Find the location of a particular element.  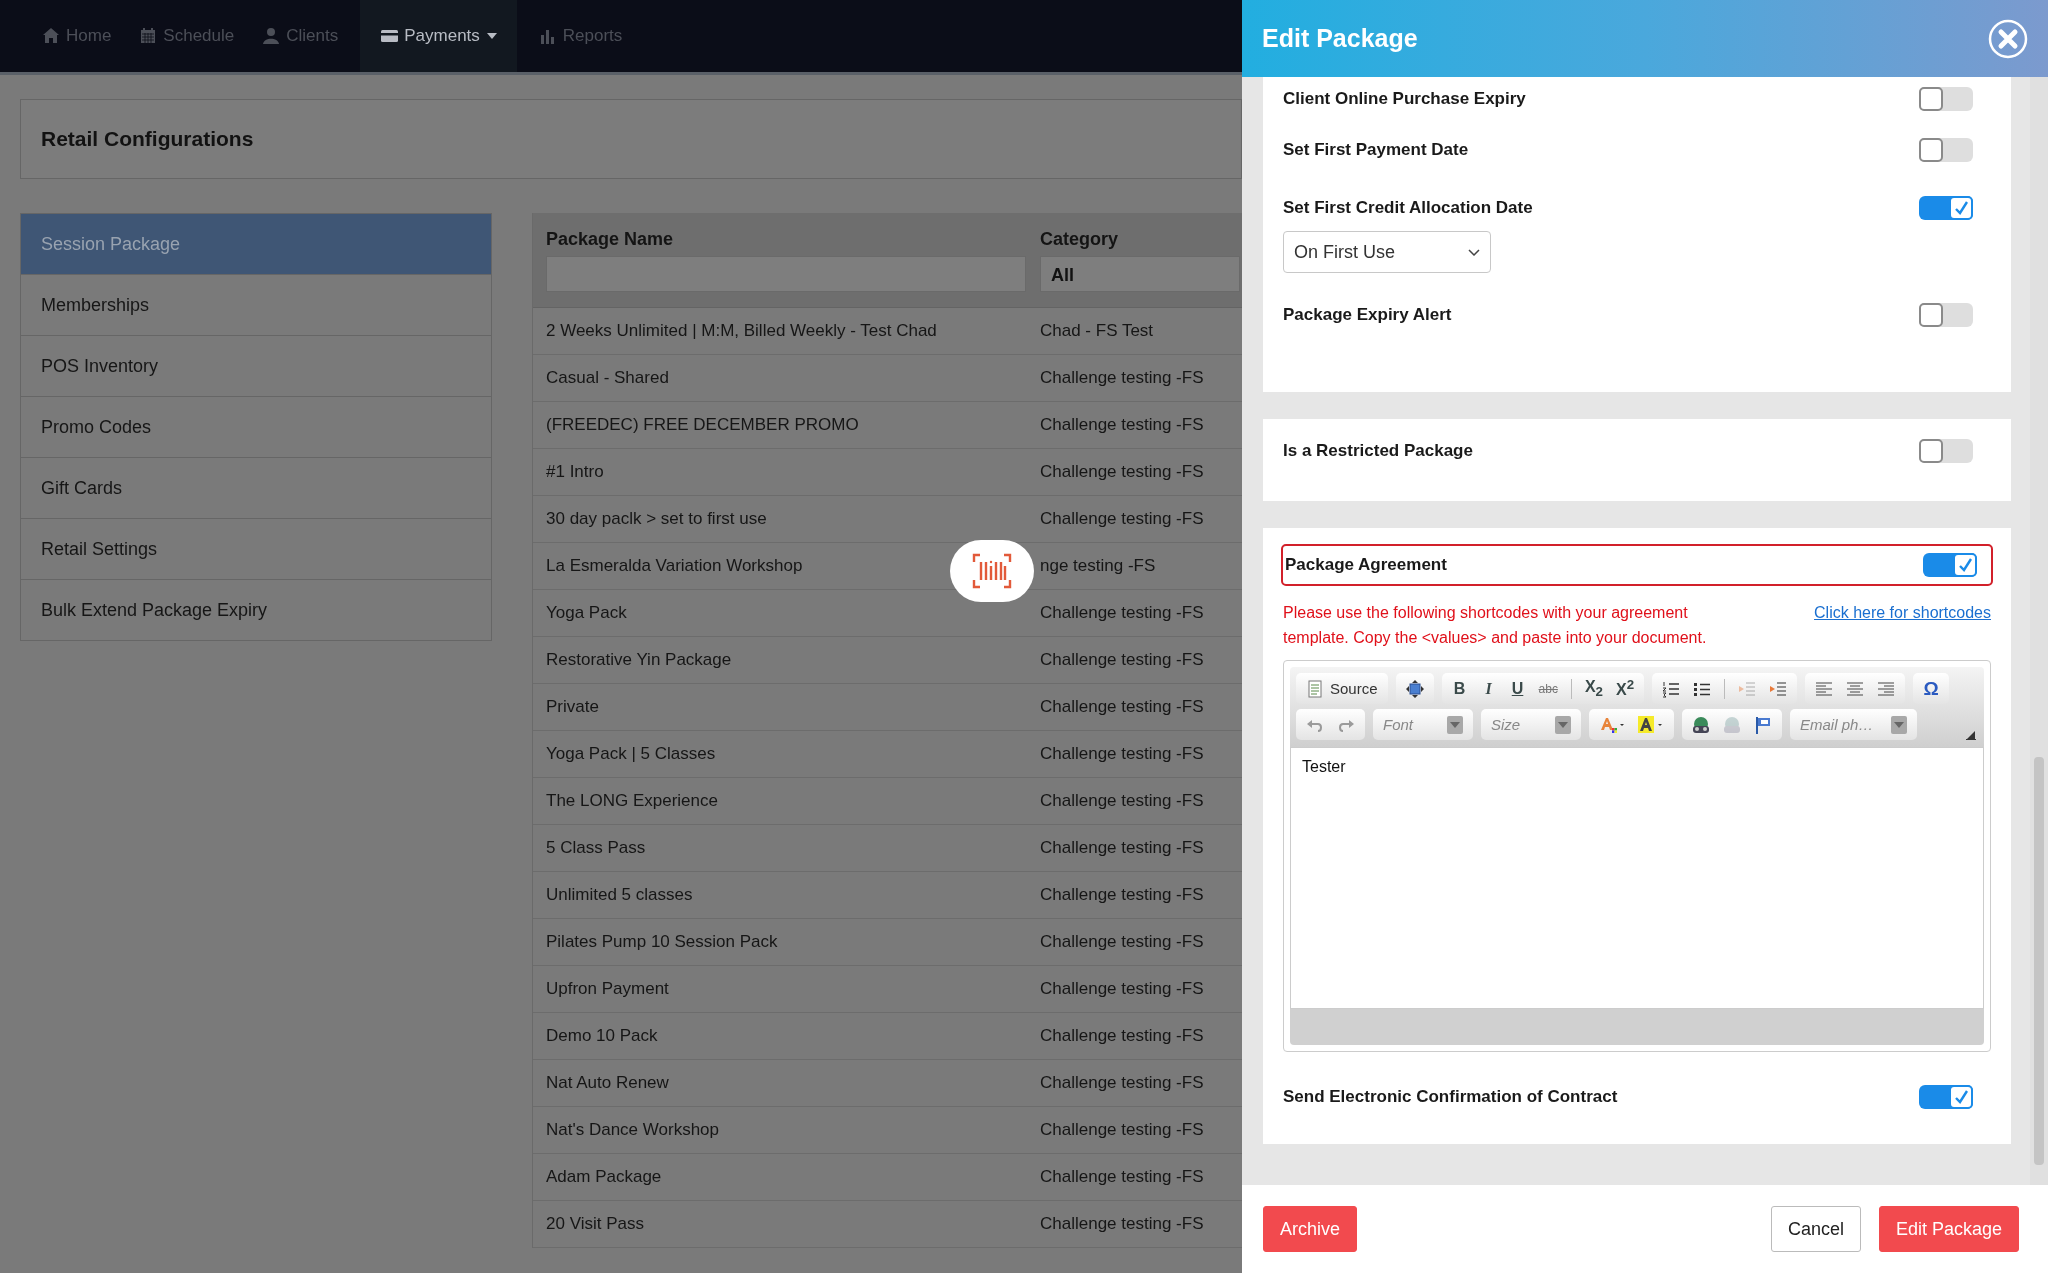

sidebar-item: Bulk Extend Package Expiry is located at coordinates (256, 610).